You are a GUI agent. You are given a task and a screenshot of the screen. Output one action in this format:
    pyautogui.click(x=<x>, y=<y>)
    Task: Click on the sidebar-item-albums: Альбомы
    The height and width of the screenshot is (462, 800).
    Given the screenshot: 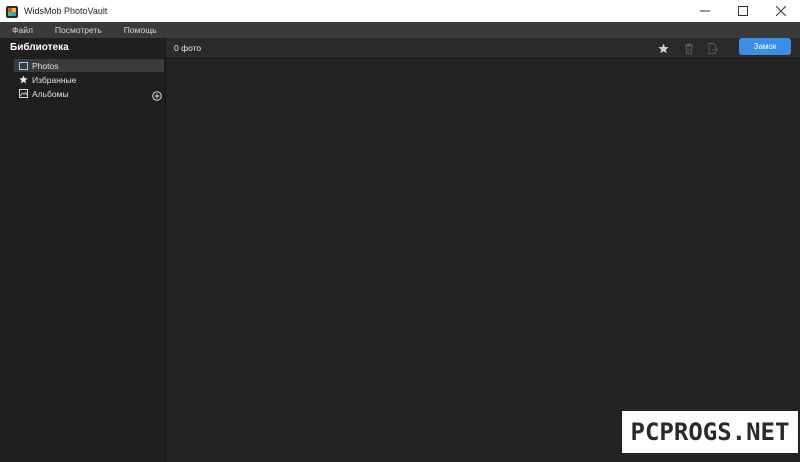 What is the action you would take?
    pyautogui.click(x=89, y=93)
    